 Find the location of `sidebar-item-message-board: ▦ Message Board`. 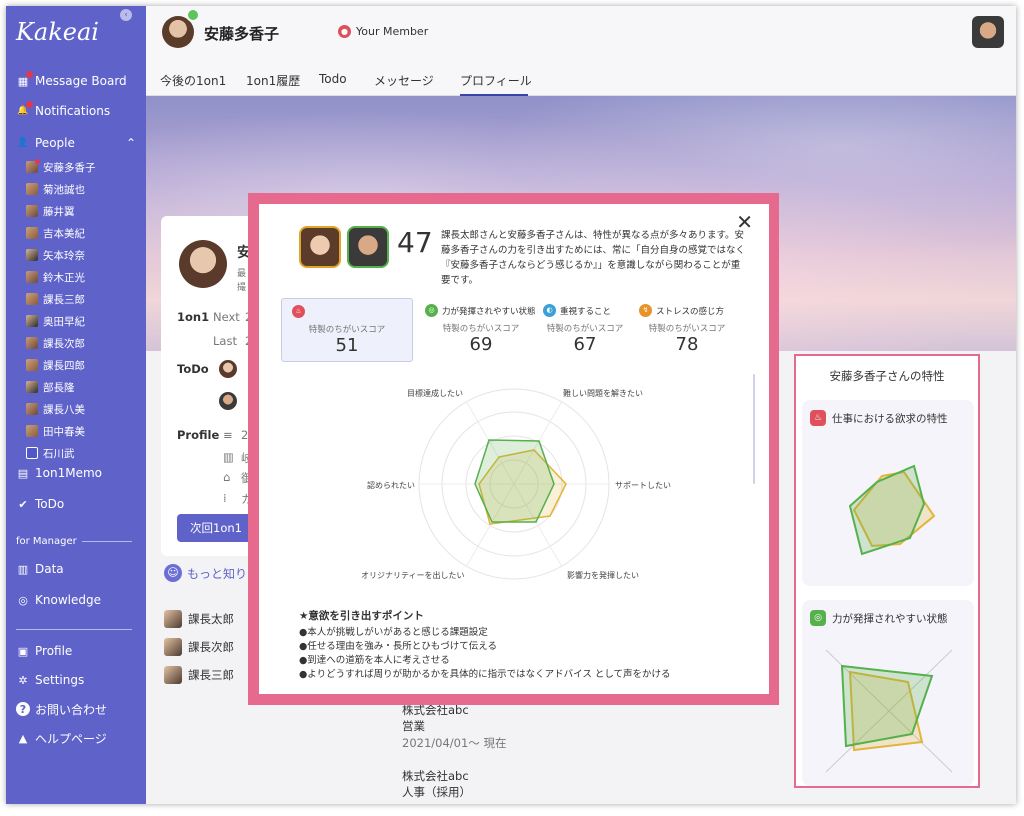

sidebar-item-message-board: ▦ Message Board is located at coordinates (71, 81).